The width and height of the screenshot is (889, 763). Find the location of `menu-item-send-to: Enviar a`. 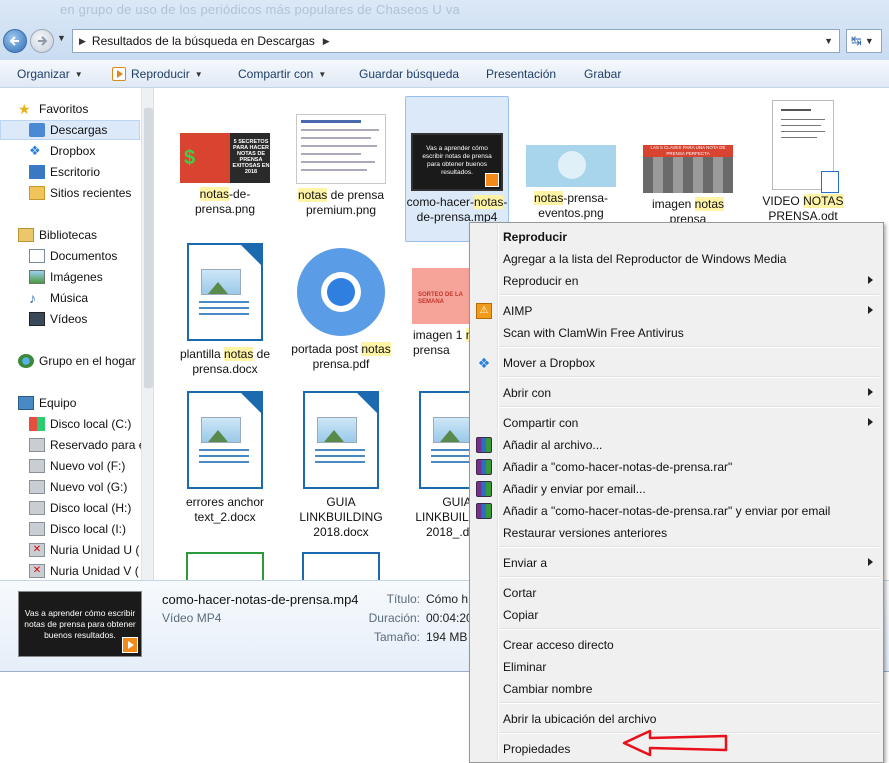

menu-item-send-to: Enviar a is located at coordinates (676, 563).